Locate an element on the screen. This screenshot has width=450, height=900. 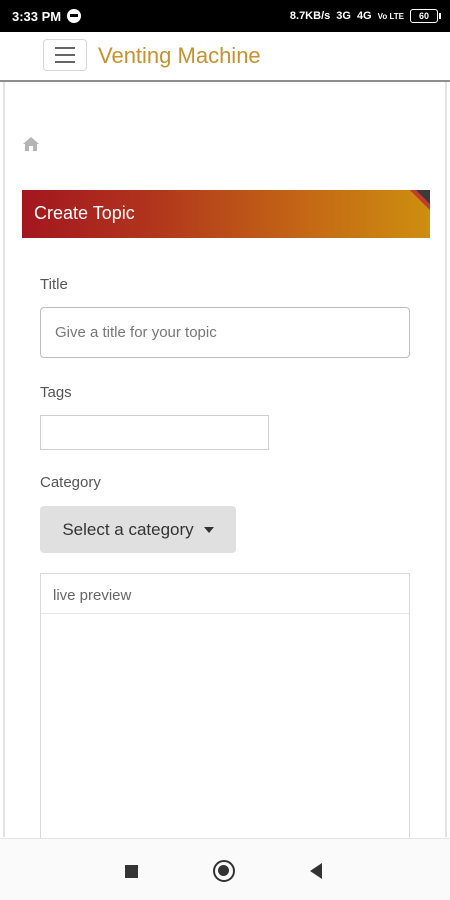
home-circle-icon is located at coordinates (224, 871).